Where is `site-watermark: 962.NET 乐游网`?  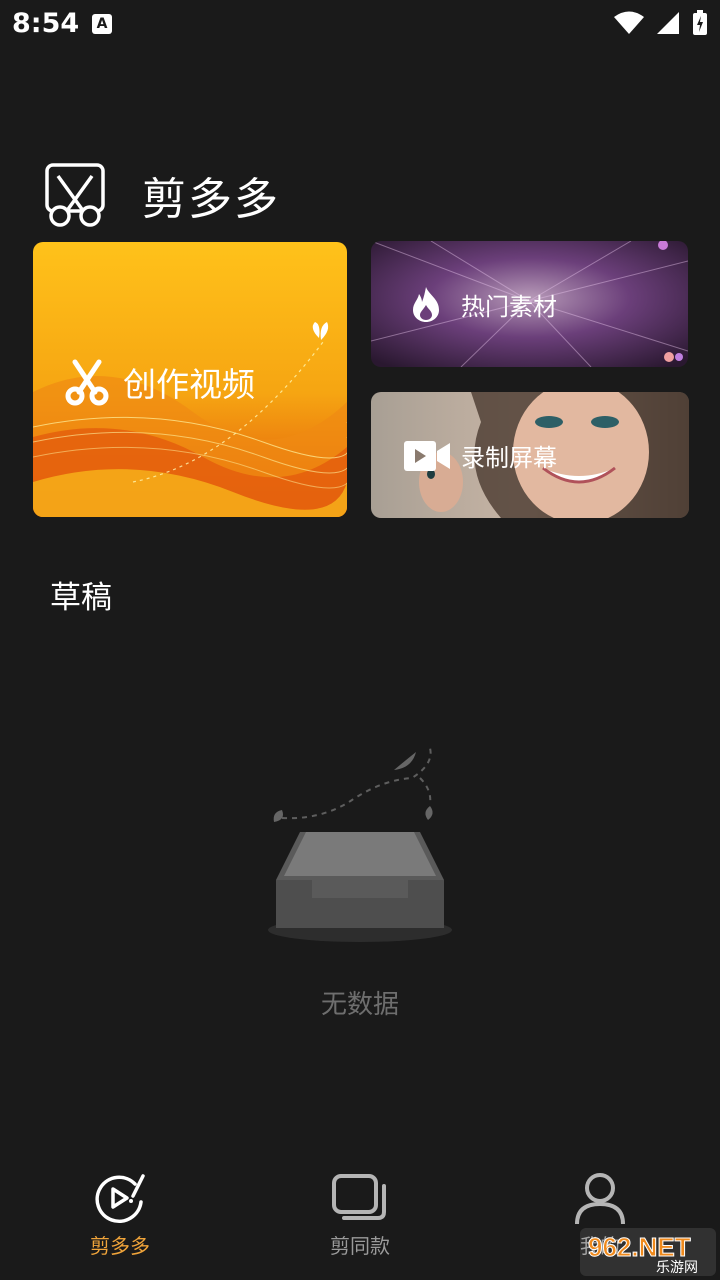
site-watermark: 962.NET 乐游网 is located at coordinates (648, 1252).